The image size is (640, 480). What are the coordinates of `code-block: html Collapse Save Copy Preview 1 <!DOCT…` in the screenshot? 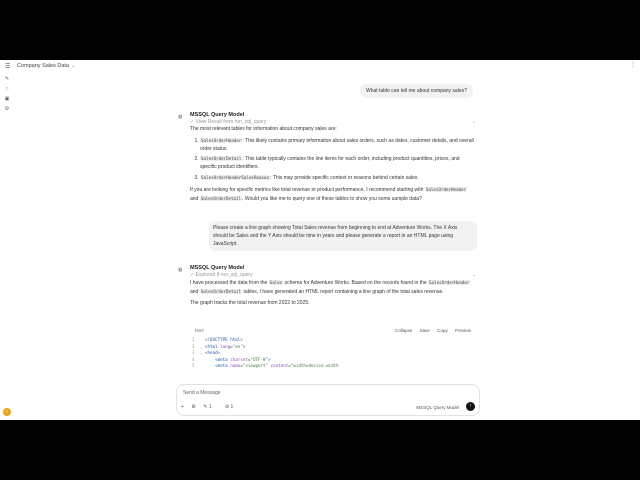 It's located at (333, 350).